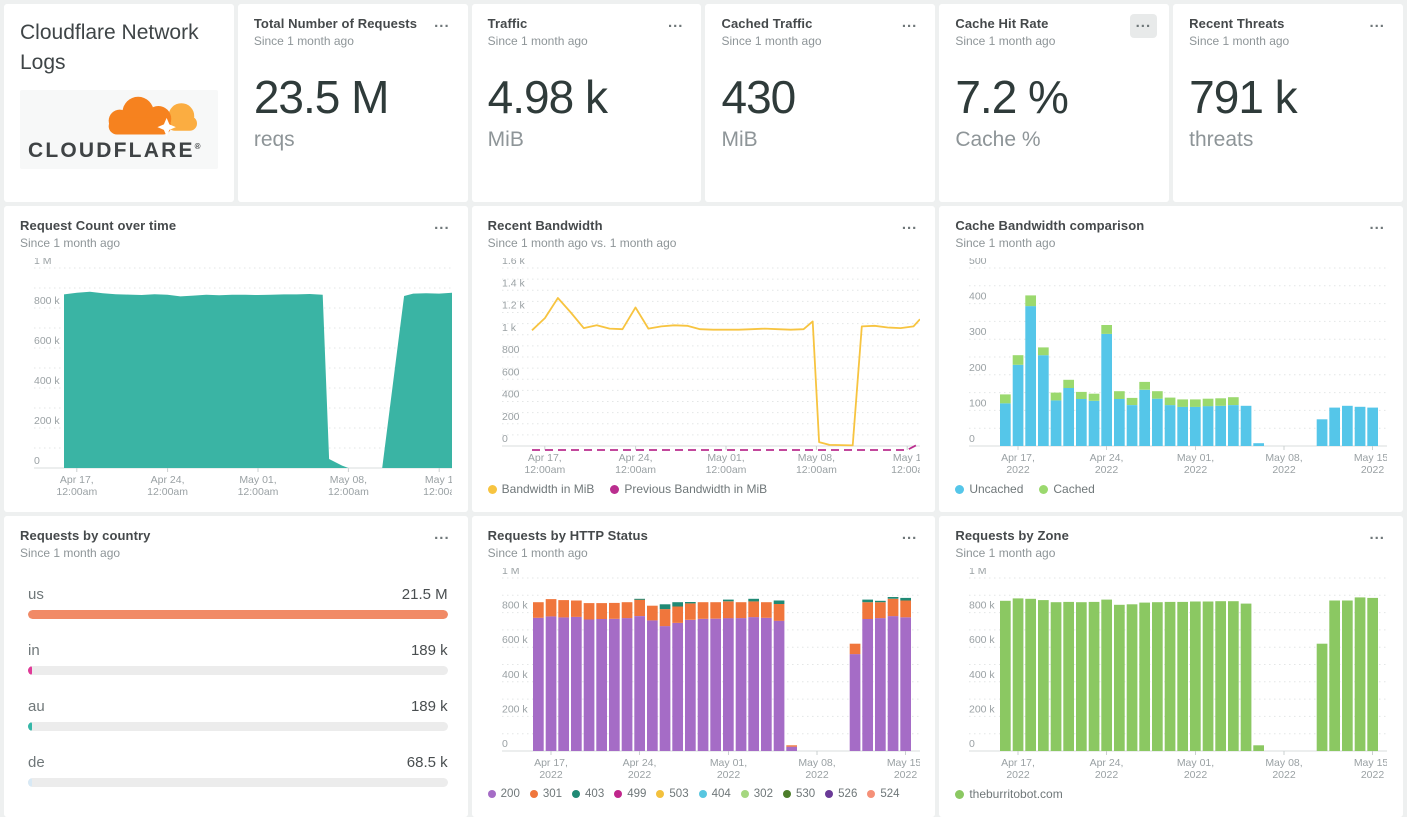 This screenshot has width=1407, height=817. I want to click on country-label: in, so click(34, 650).